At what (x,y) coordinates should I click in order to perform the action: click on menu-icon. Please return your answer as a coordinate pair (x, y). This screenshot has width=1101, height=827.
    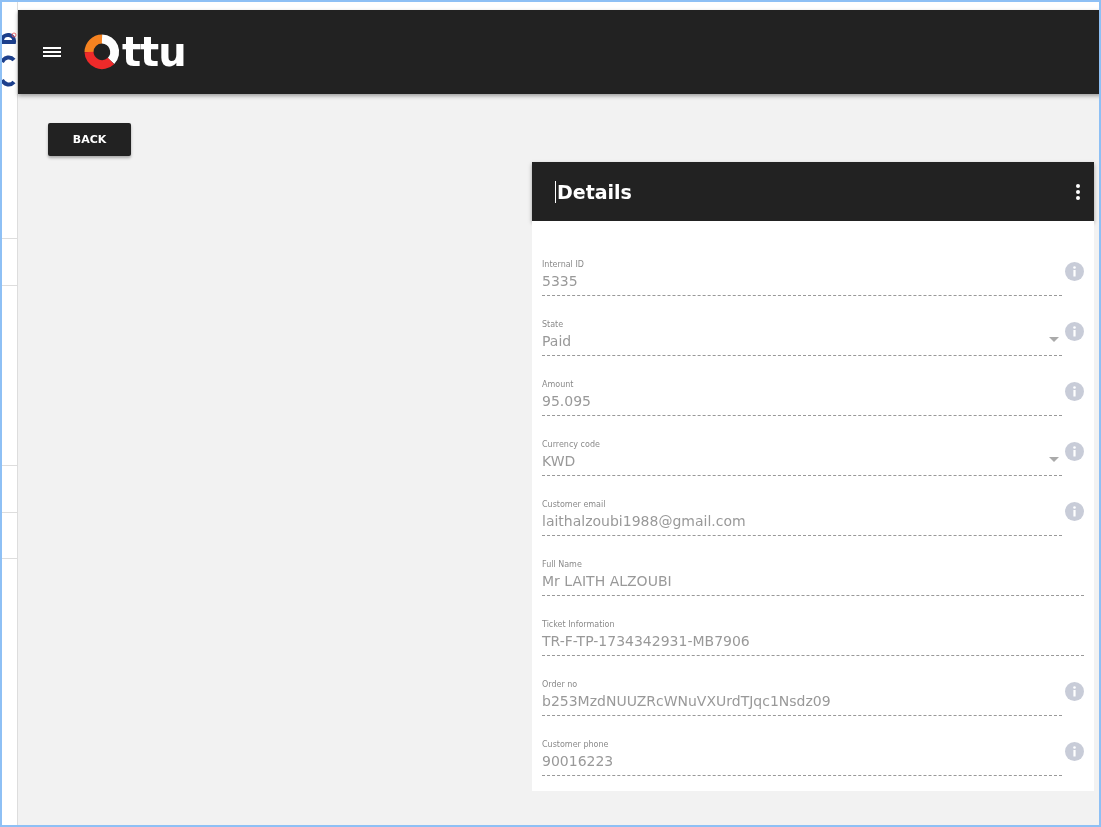
    Looking at the image, I should click on (52, 52).